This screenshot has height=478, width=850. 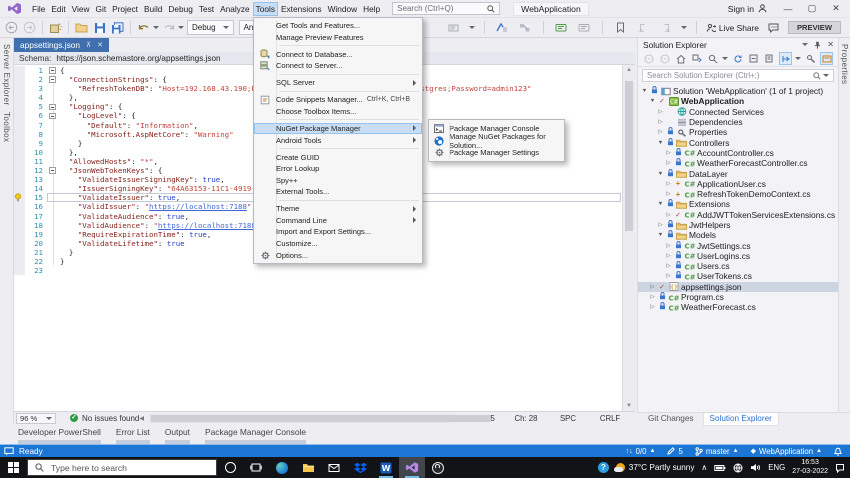 I want to click on tree-item-properties: ▷ Properties, so click(x=738, y=132).